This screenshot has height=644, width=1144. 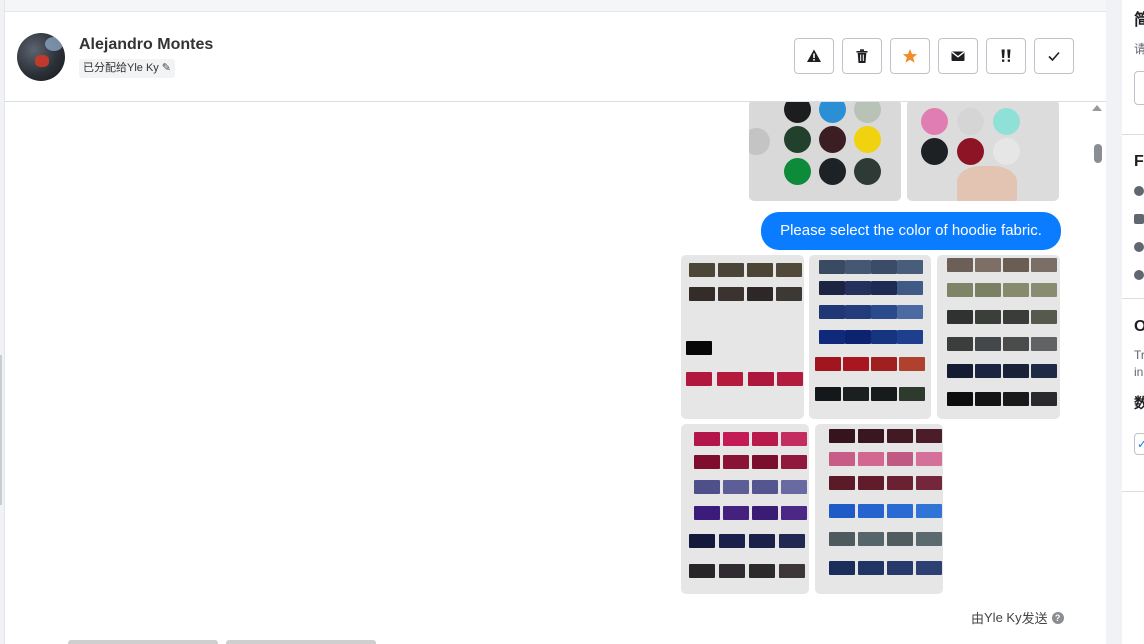 I want to click on help-icon: ?, so click(x=1057, y=617).